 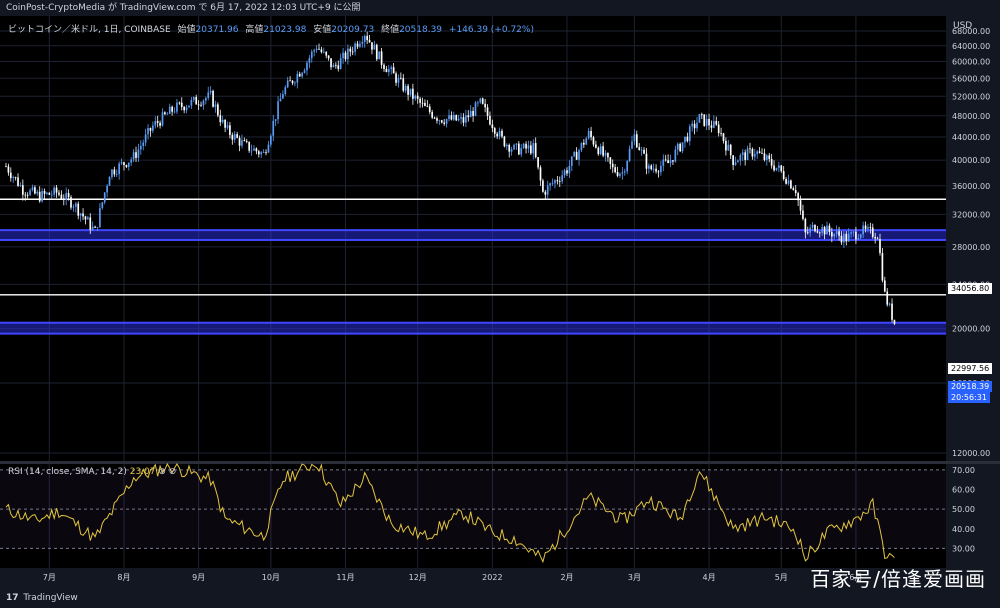 What do you see at coordinates (962, 26) in the screenshot?
I see `currency-label: USD` at bounding box center [962, 26].